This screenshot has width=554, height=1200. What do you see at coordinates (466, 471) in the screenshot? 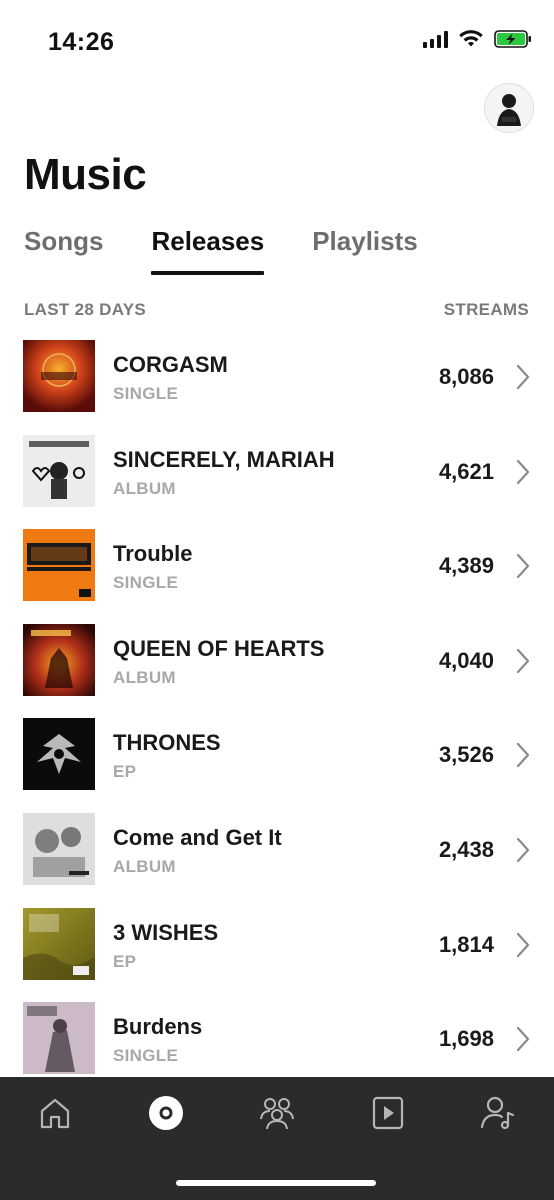
I see `release-streams: 4,621` at bounding box center [466, 471].